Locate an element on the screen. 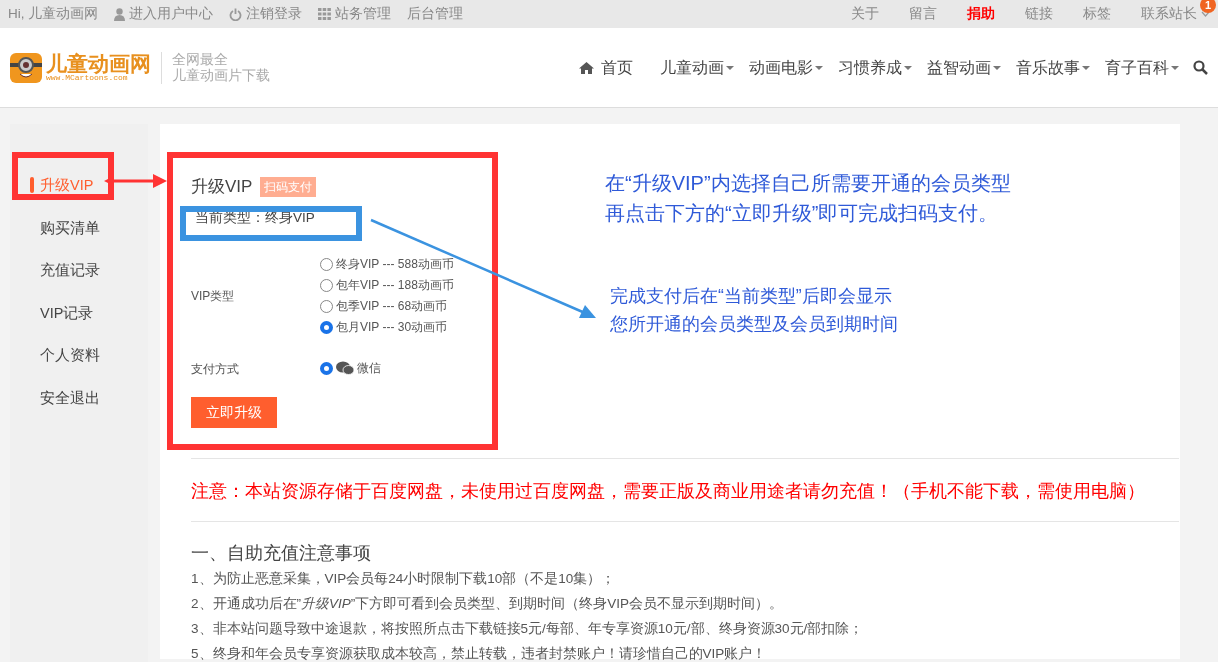  logo-name: 儿童动画网 is located at coordinates (98, 63).